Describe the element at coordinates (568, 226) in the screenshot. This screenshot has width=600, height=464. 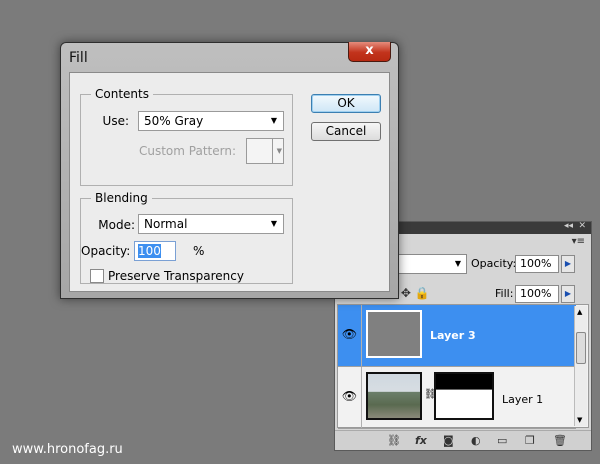
I see `collapse-icon: ◂◂` at that location.